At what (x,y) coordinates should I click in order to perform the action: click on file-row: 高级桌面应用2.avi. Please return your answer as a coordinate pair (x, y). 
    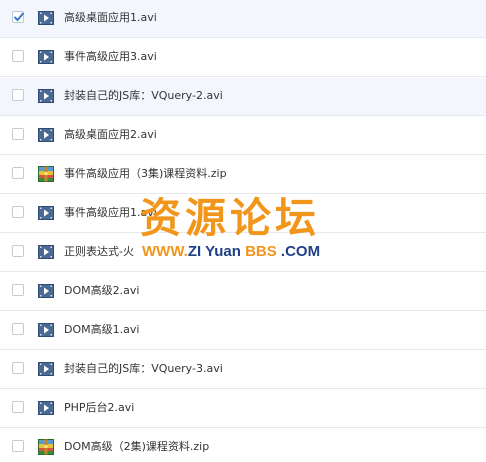
    Looking at the image, I should click on (243, 136).